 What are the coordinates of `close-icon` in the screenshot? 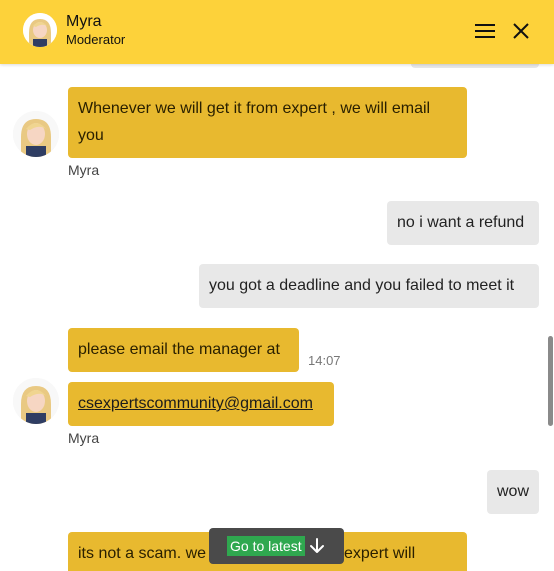 It's located at (521, 31).